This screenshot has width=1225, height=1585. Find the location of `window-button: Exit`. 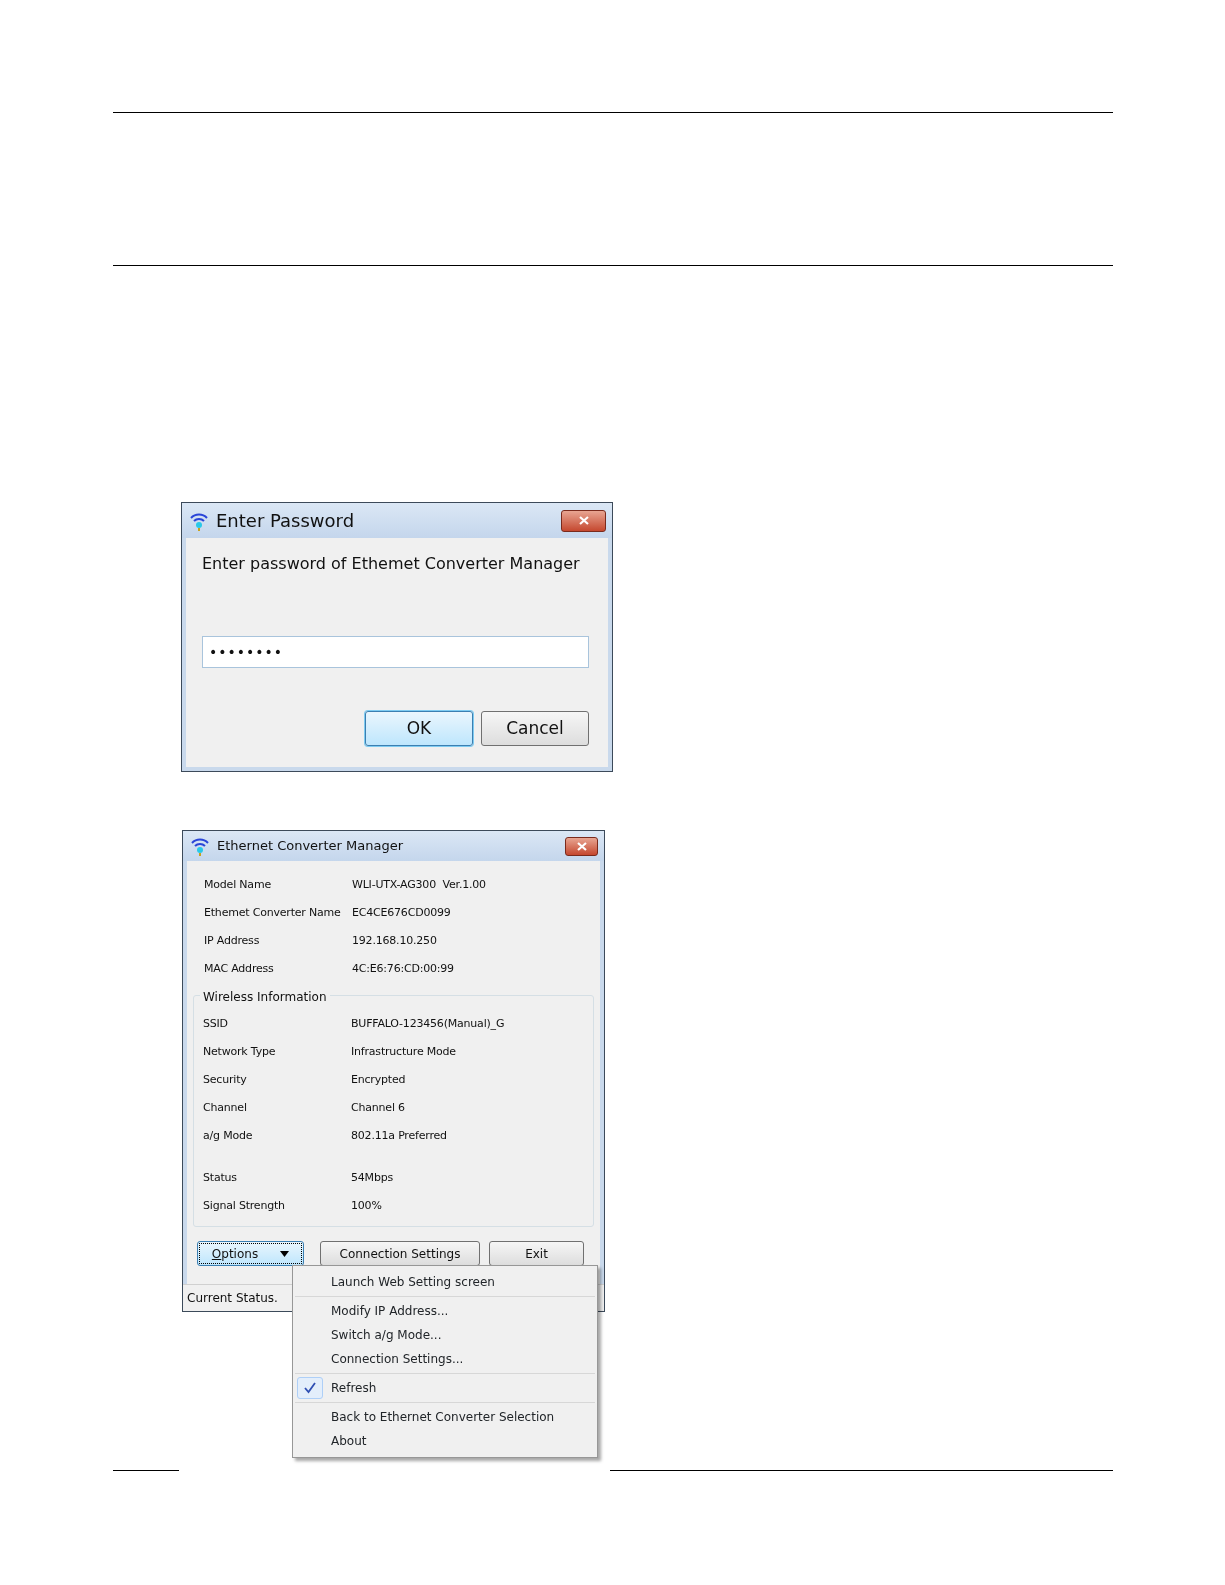

window-button: Exit is located at coordinates (536, 1253).